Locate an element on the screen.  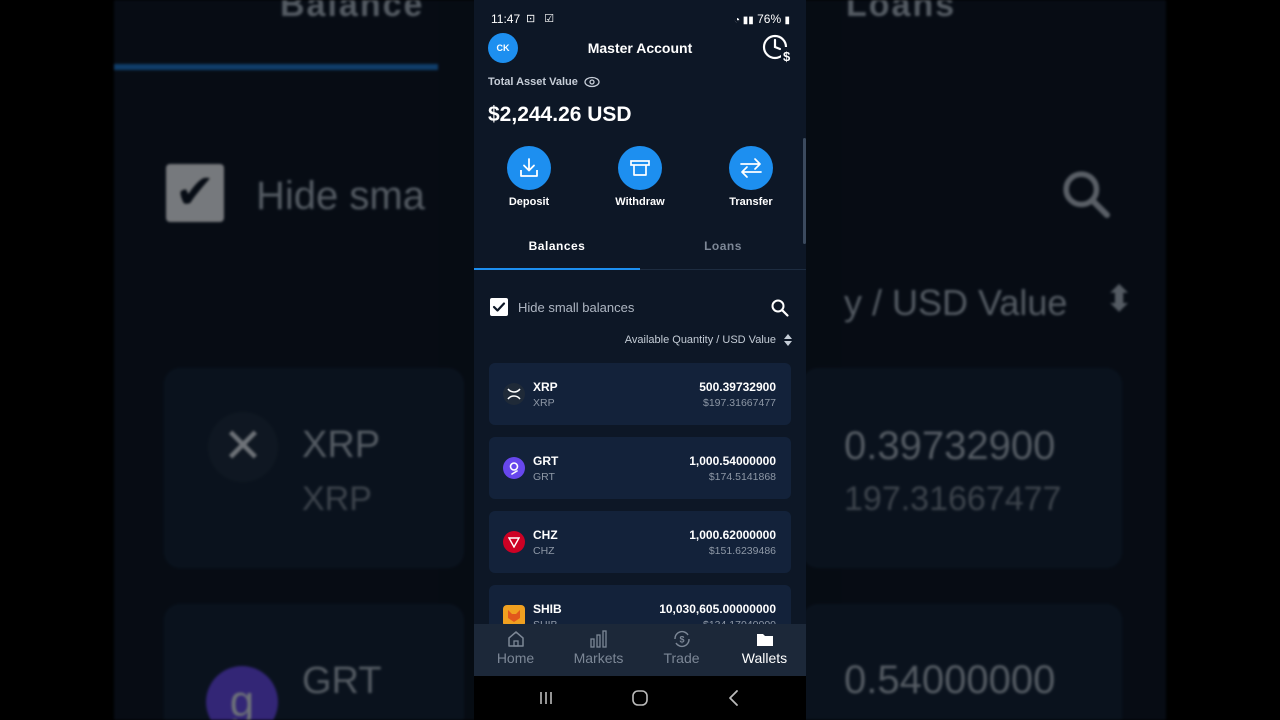
backdrop-balances-title: Balance is located at coordinates (352, 12).